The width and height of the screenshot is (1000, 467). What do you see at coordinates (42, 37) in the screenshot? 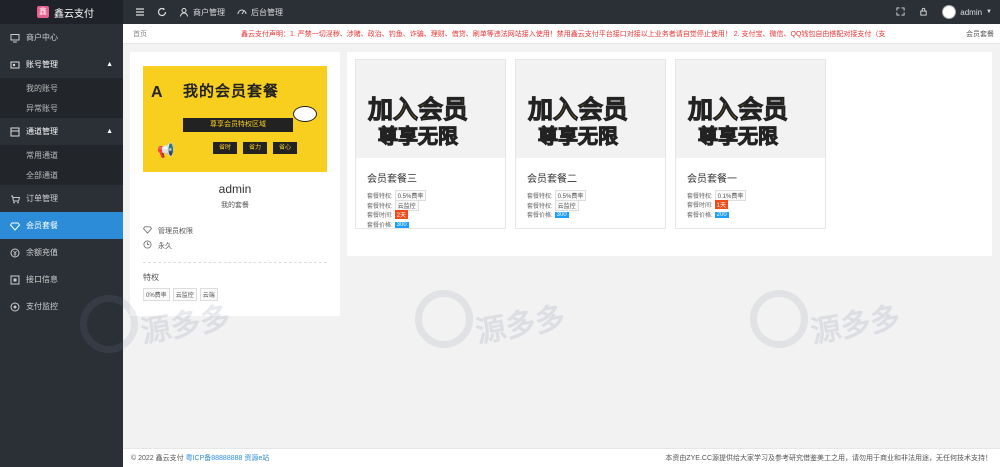
I see `sidebar-item-label: 商户中心` at bounding box center [42, 37].